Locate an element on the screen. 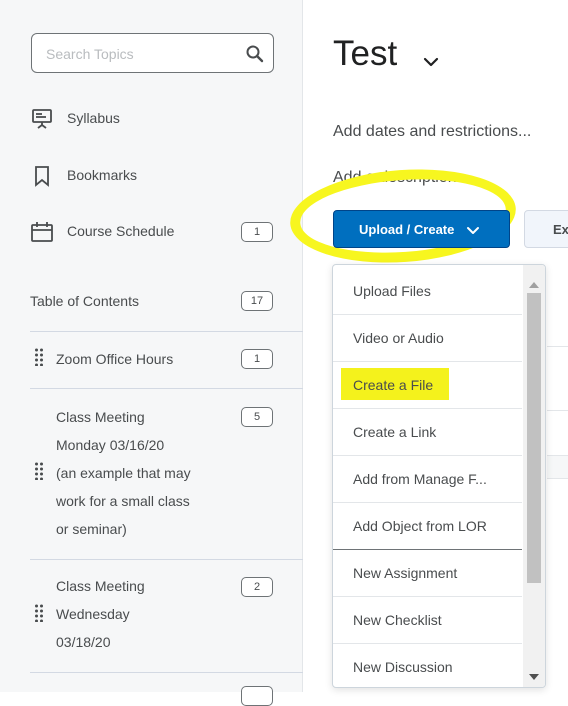 This screenshot has width=568, height=706. table-of-contents-label: Table of Contents is located at coordinates (84, 301).